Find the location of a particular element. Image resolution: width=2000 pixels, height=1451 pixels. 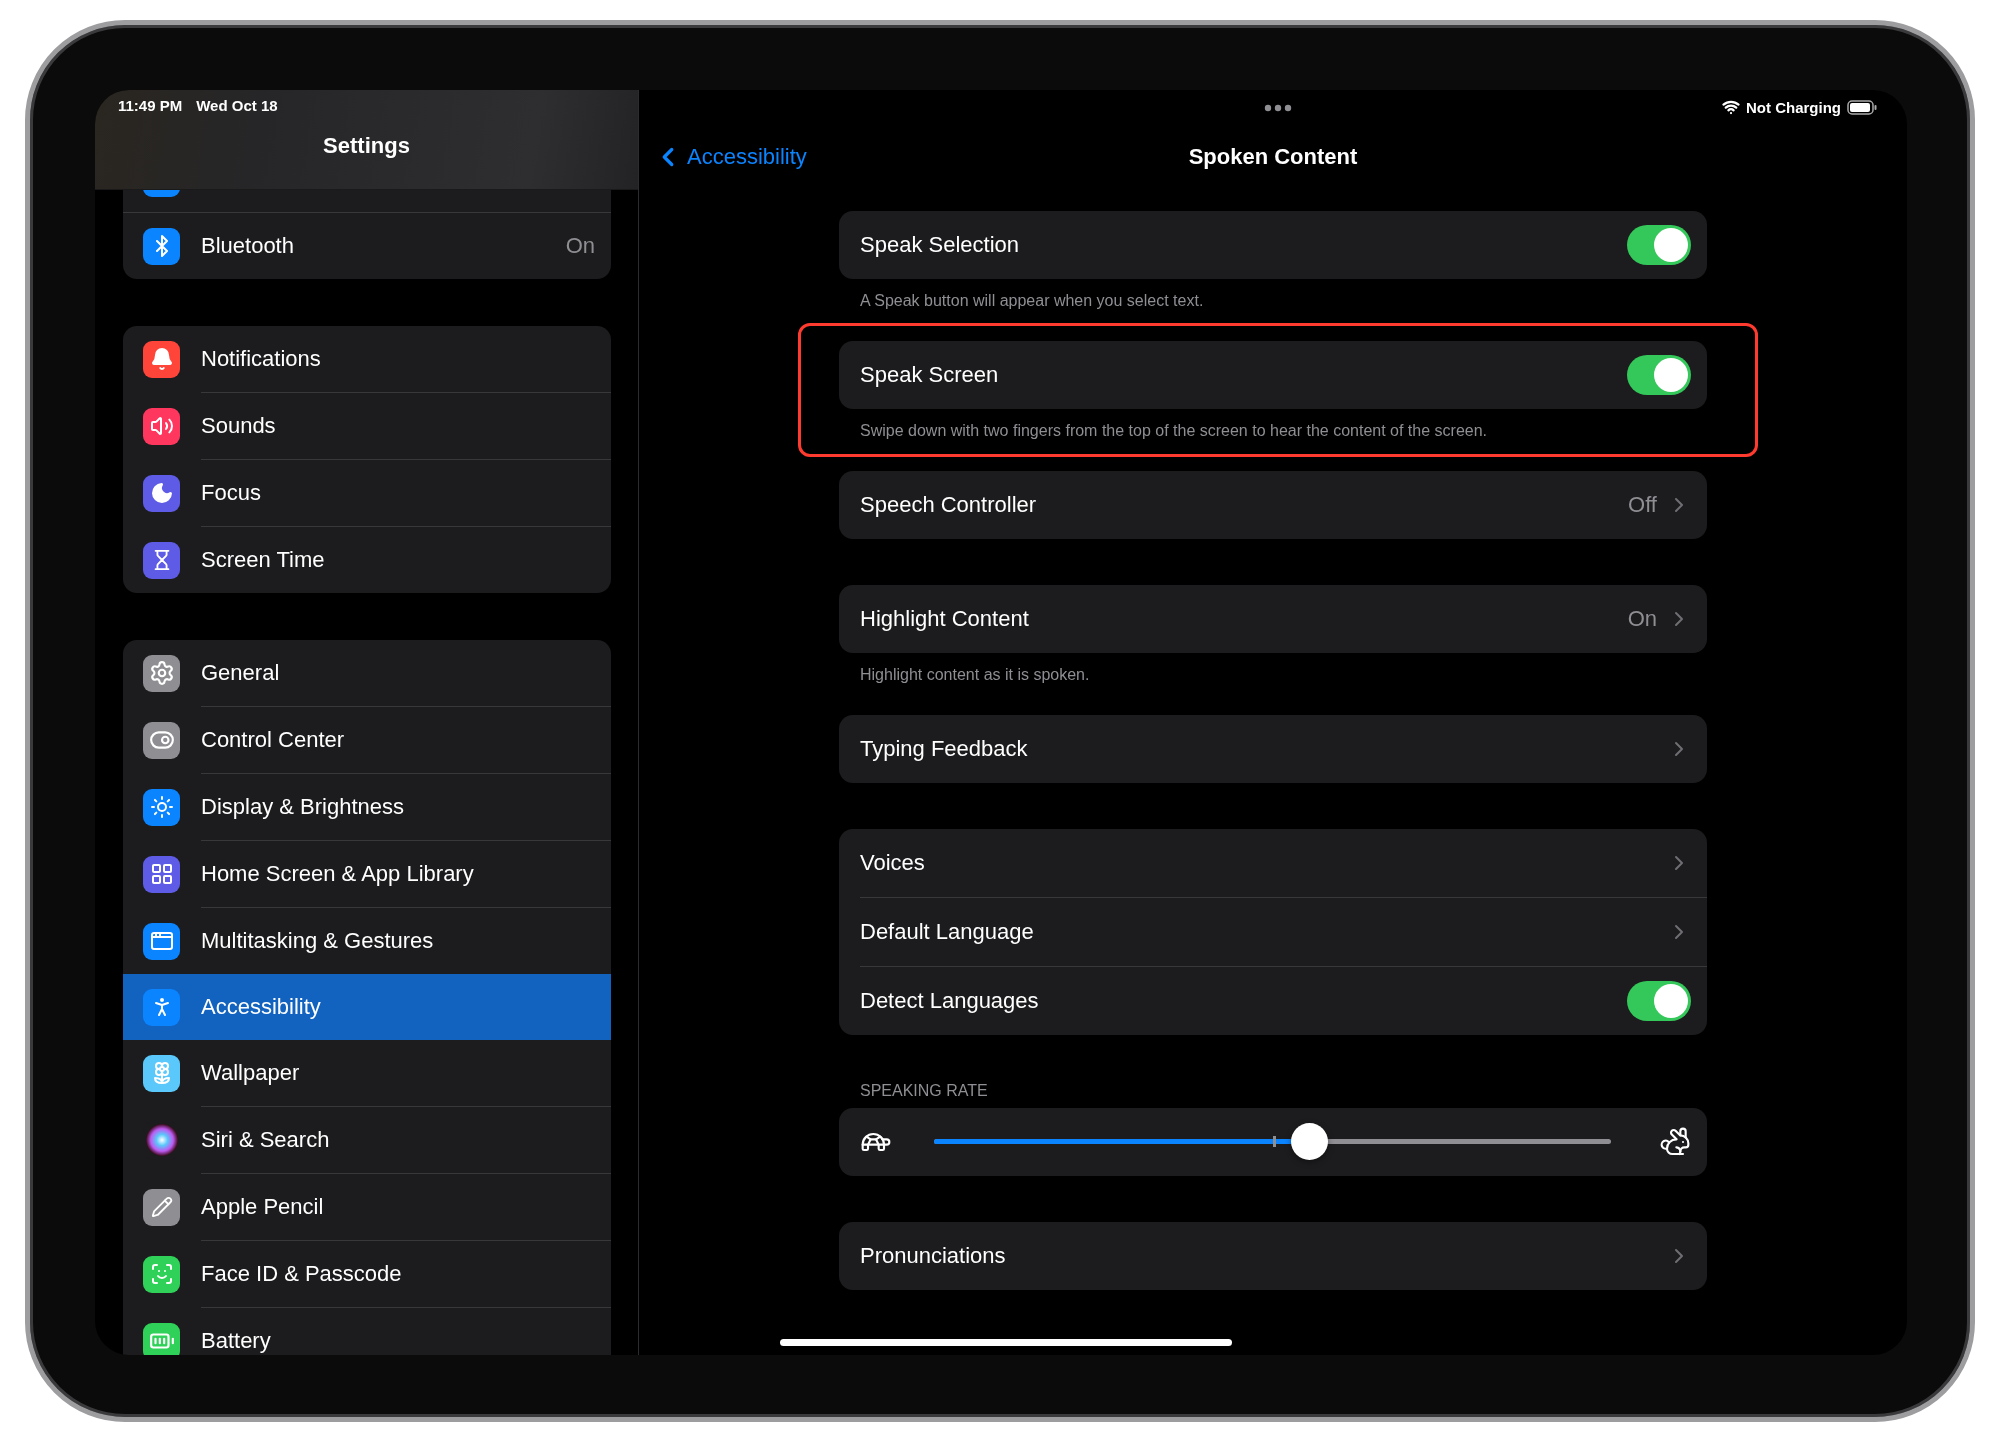

sidebar-item: Battery is located at coordinates (367, 1331).